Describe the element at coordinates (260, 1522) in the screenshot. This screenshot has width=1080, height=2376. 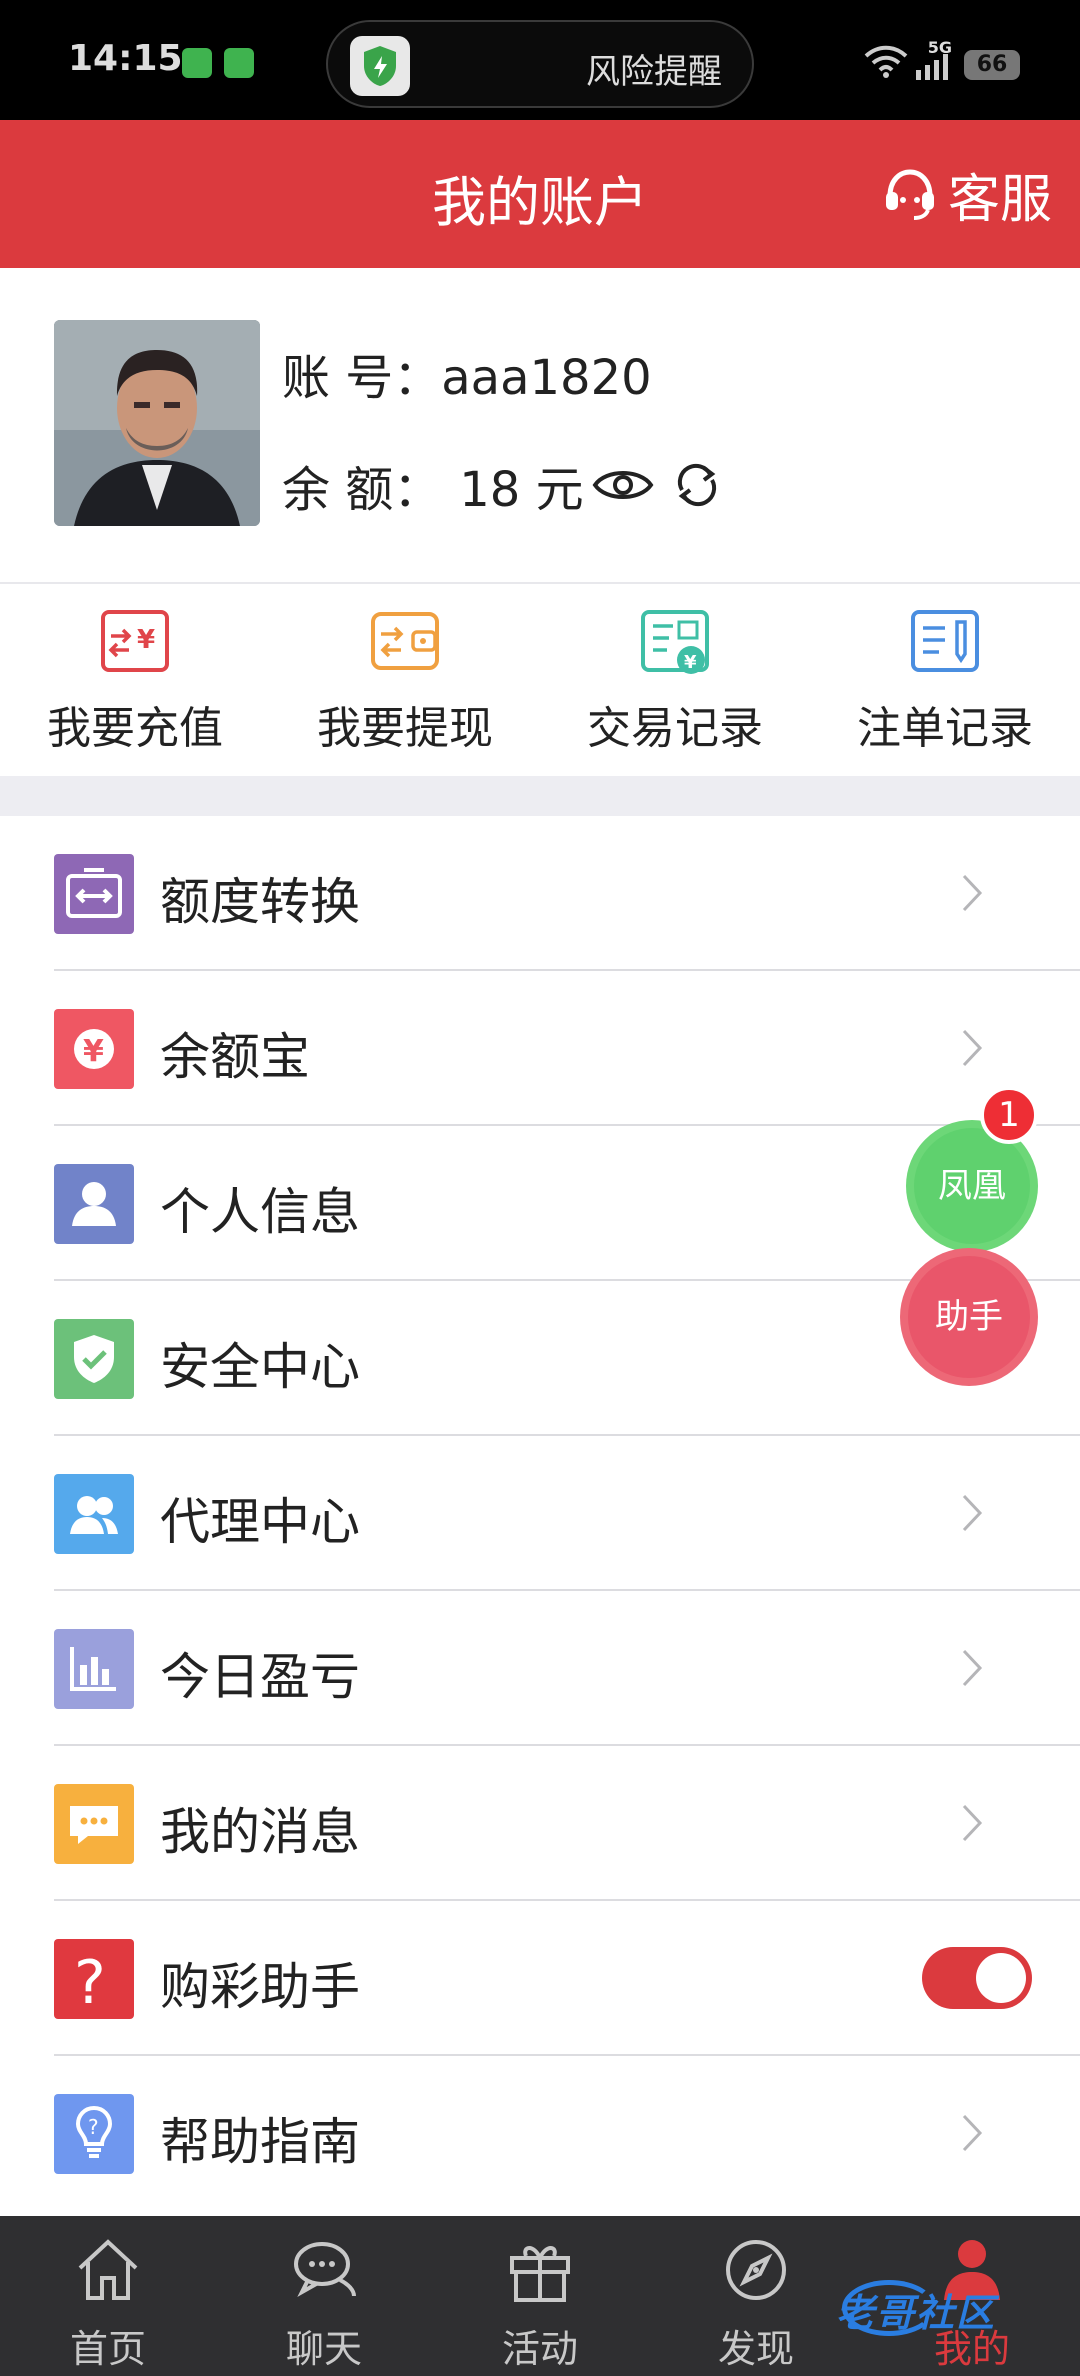
I see `menu-label: 代理中心` at that location.